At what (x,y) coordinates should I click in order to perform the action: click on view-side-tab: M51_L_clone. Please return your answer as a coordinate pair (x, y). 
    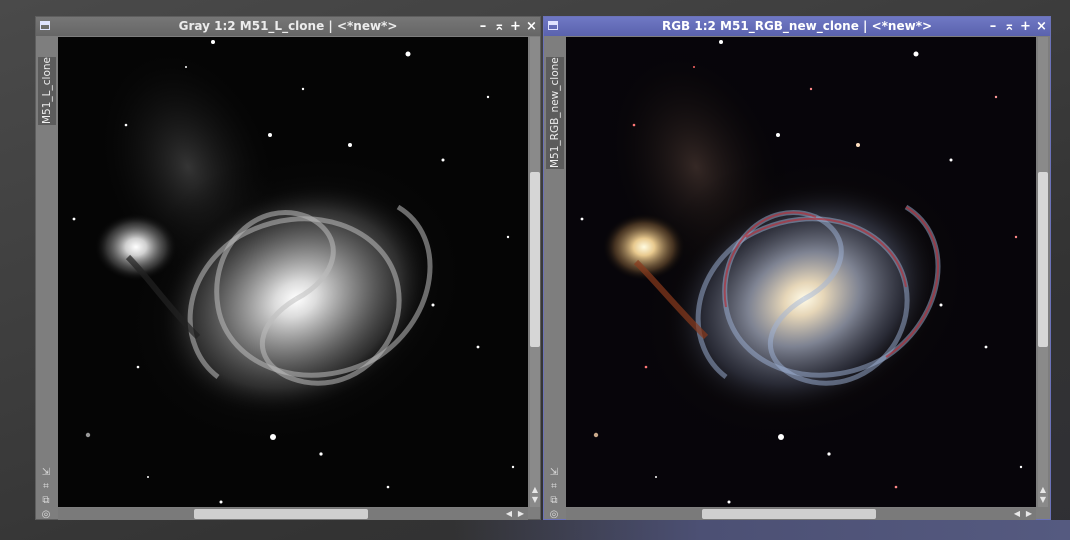
    Looking at the image, I should click on (47, 91).